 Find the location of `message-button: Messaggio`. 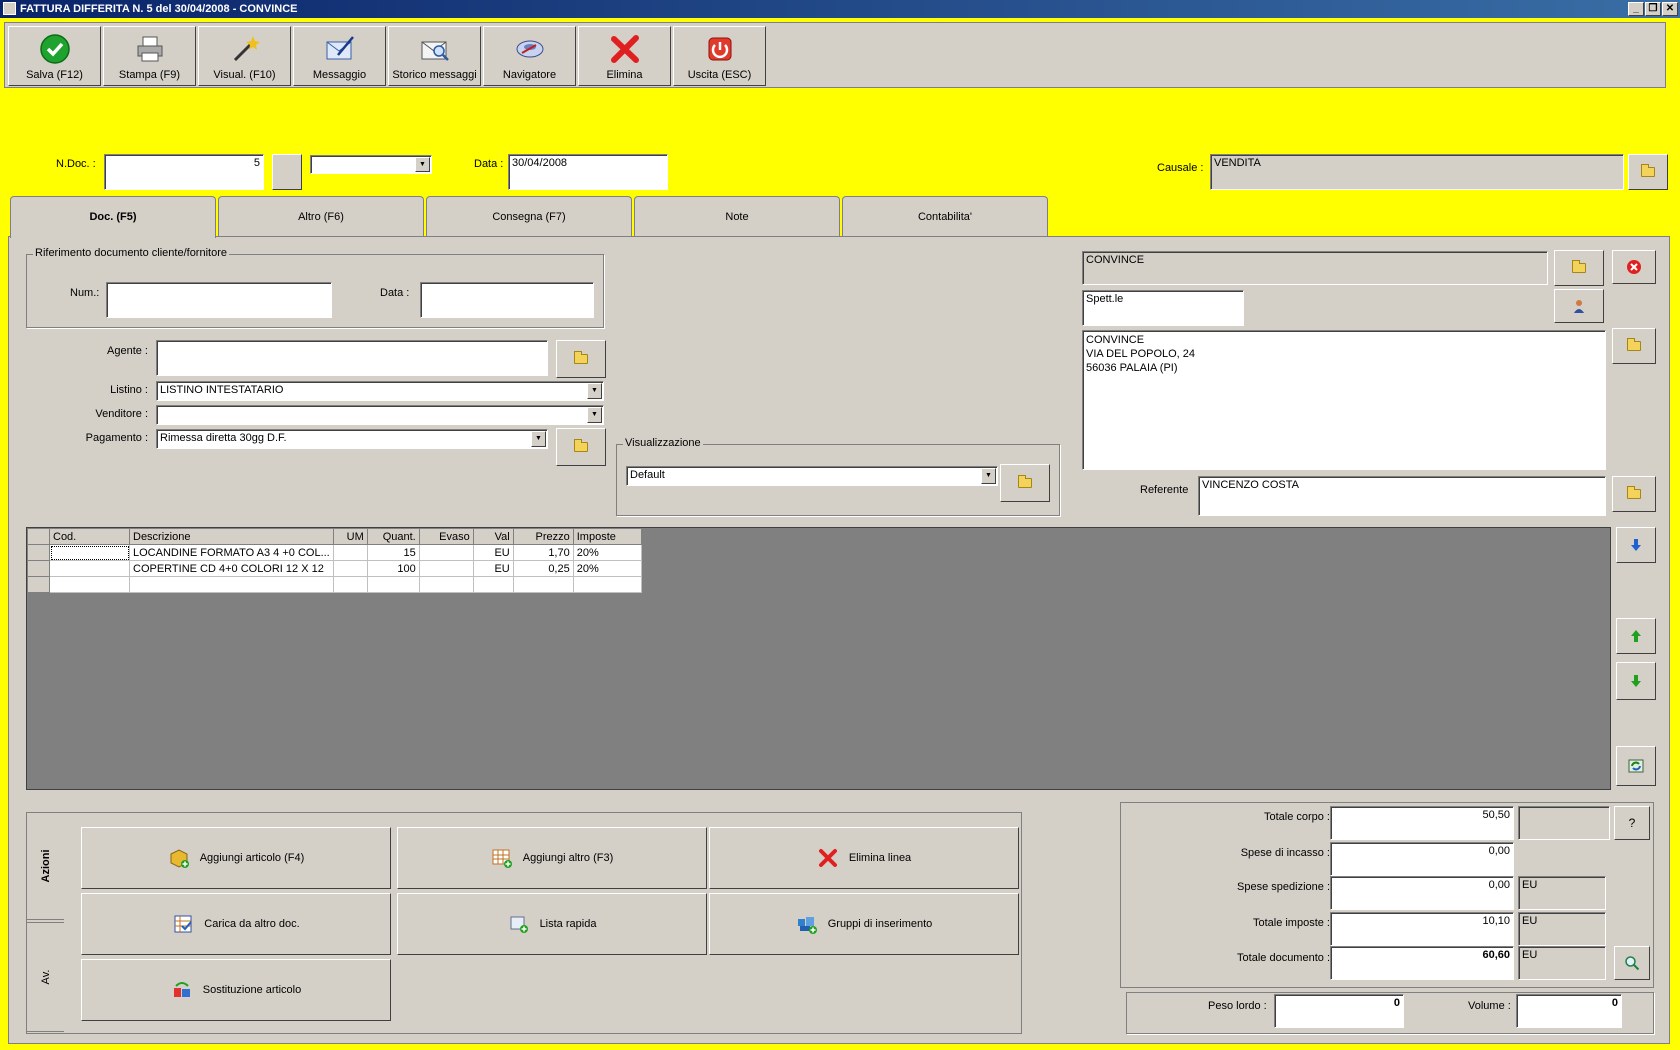

message-button: Messaggio is located at coordinates (339, 56).